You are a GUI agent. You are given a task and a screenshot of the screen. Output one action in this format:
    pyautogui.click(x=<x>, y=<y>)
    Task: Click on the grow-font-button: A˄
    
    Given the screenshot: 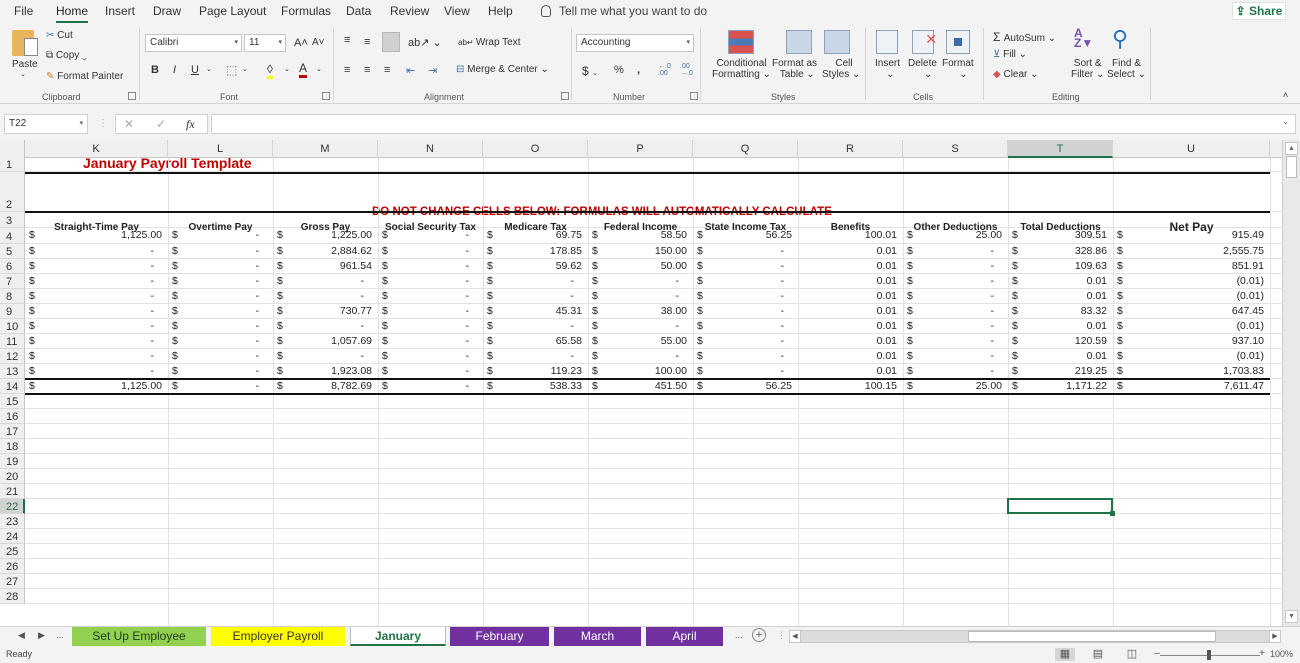 What is the action you would take?
    pyautogui.click(x=301, y=43)
    